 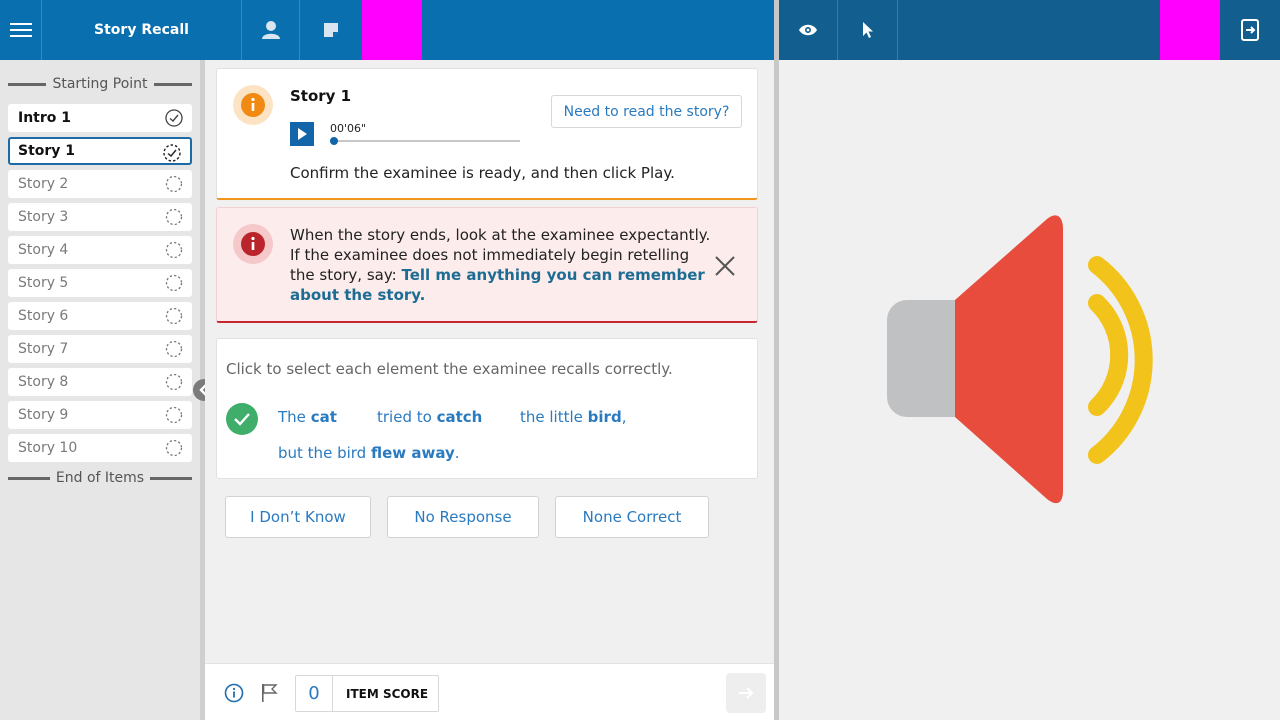 I want to click on view-toggle-button, so click(x=808, y=30).